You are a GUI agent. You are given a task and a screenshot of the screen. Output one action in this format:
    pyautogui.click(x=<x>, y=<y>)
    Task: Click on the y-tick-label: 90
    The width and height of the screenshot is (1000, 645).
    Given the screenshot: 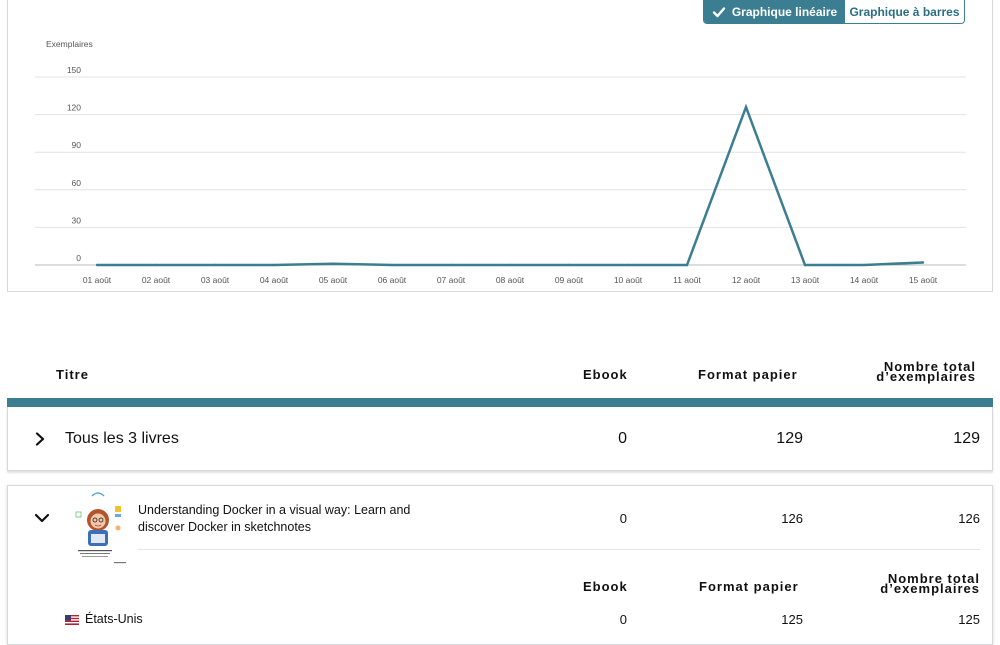 What is the action you would take?
    pyautogui.click(x=77, y=145)
    